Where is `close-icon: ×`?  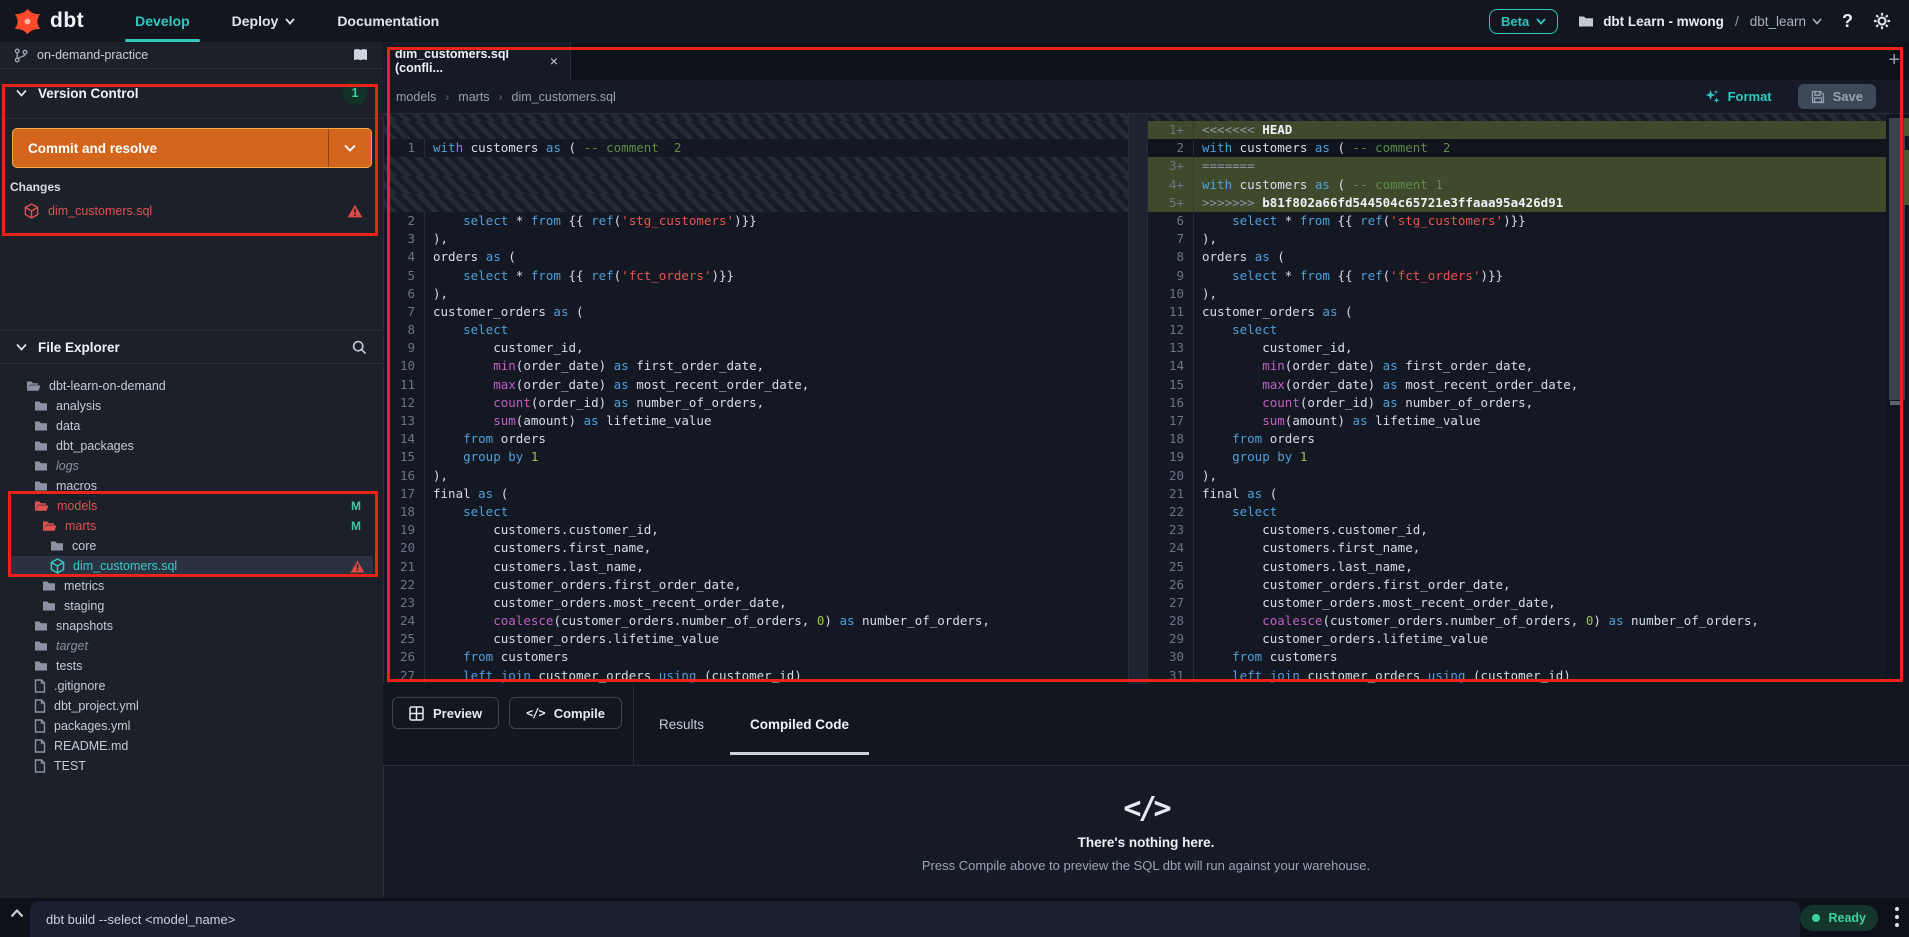 close-icon: × is located at coordinates (554, 61).